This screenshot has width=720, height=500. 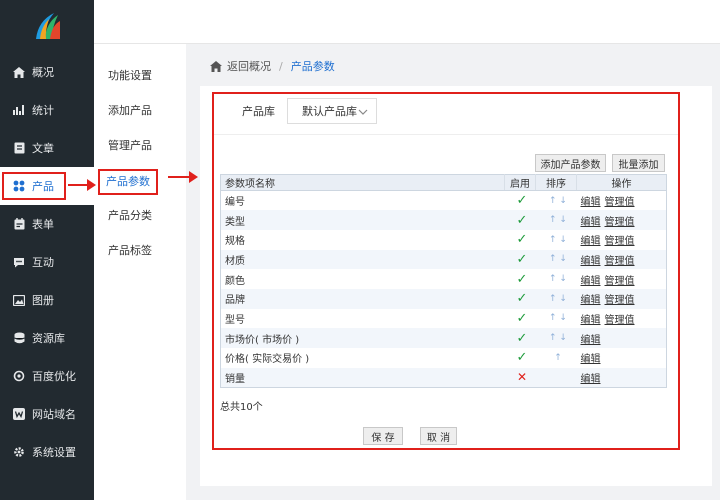 What do you see at coordinates (43, 148) in the screenshot?
I see `sidebar-item-label: 文章` at bounding box center [43, 148].